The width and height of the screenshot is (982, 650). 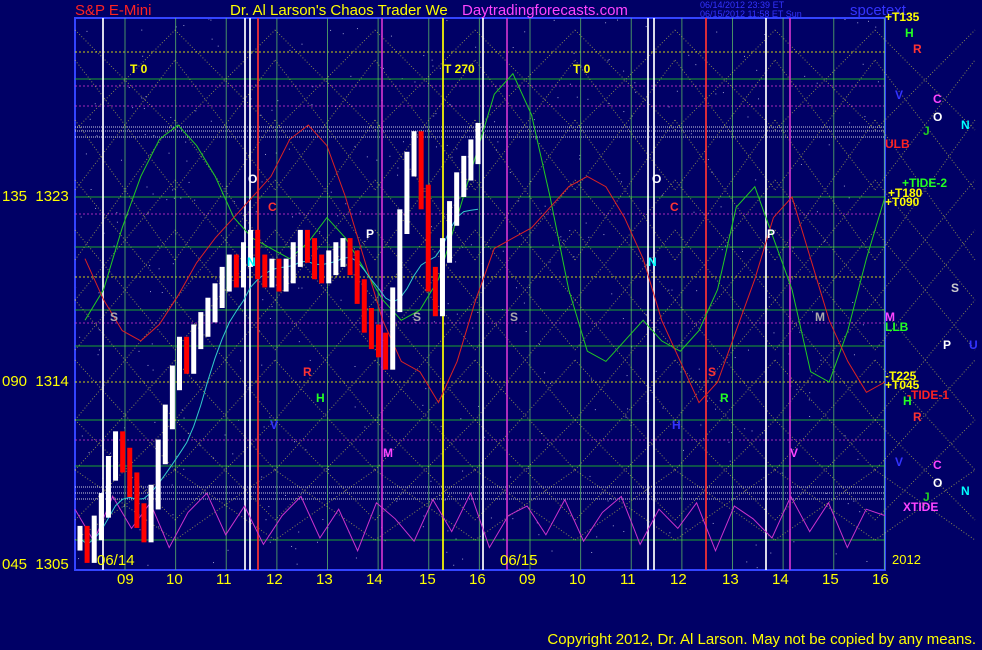 What do you see at coordinates (830, 579) in the screenshot?
I see `x-tick: 15` at bounding box center [830, 579].